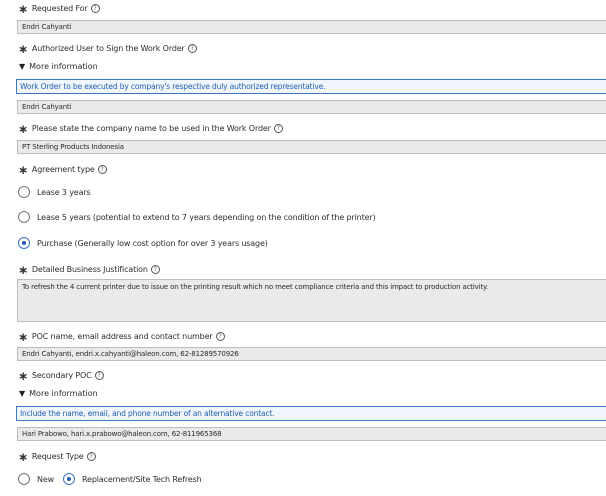  What do you see at coordinates (142, 479) in the screenshot?
I see `request-type-option-label: Replacement/Site Tech Refresh` at bounding box center [142, 479].